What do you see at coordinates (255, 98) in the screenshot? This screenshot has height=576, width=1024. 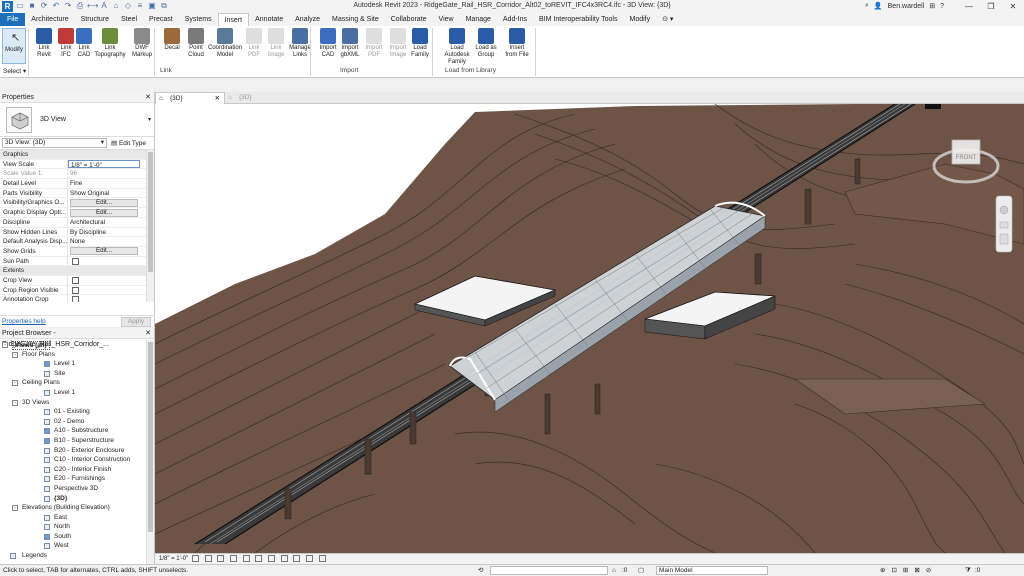 I see `view-tab-3d: ⌂ {3D}` at bounding box center [255, 98].